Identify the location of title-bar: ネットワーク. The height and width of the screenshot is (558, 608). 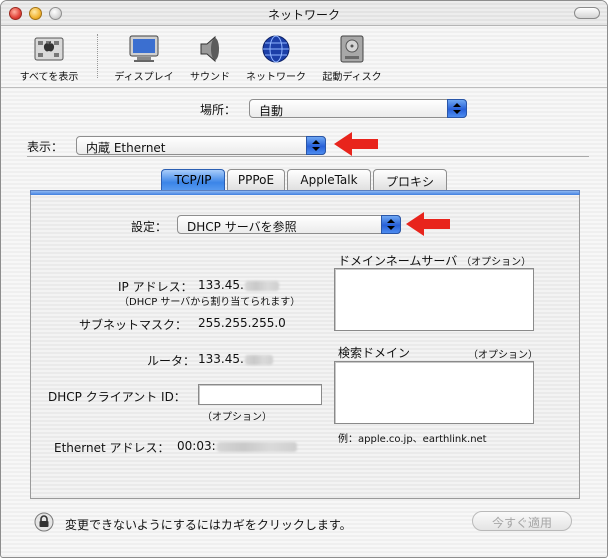
(304, 13).